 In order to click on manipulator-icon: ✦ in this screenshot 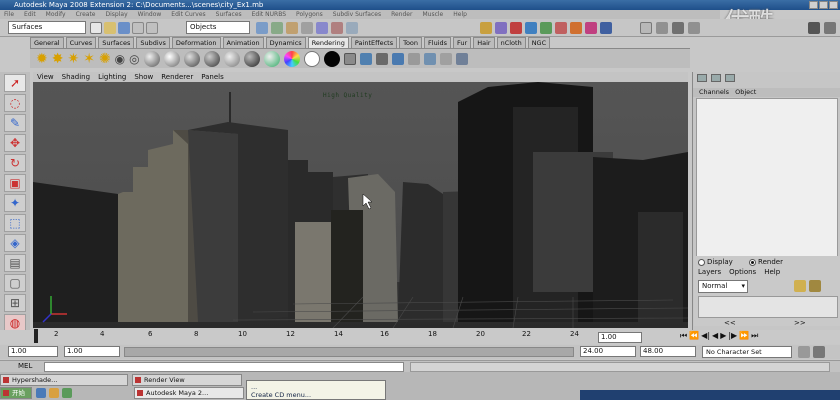, I will do `click(15, 203)`.